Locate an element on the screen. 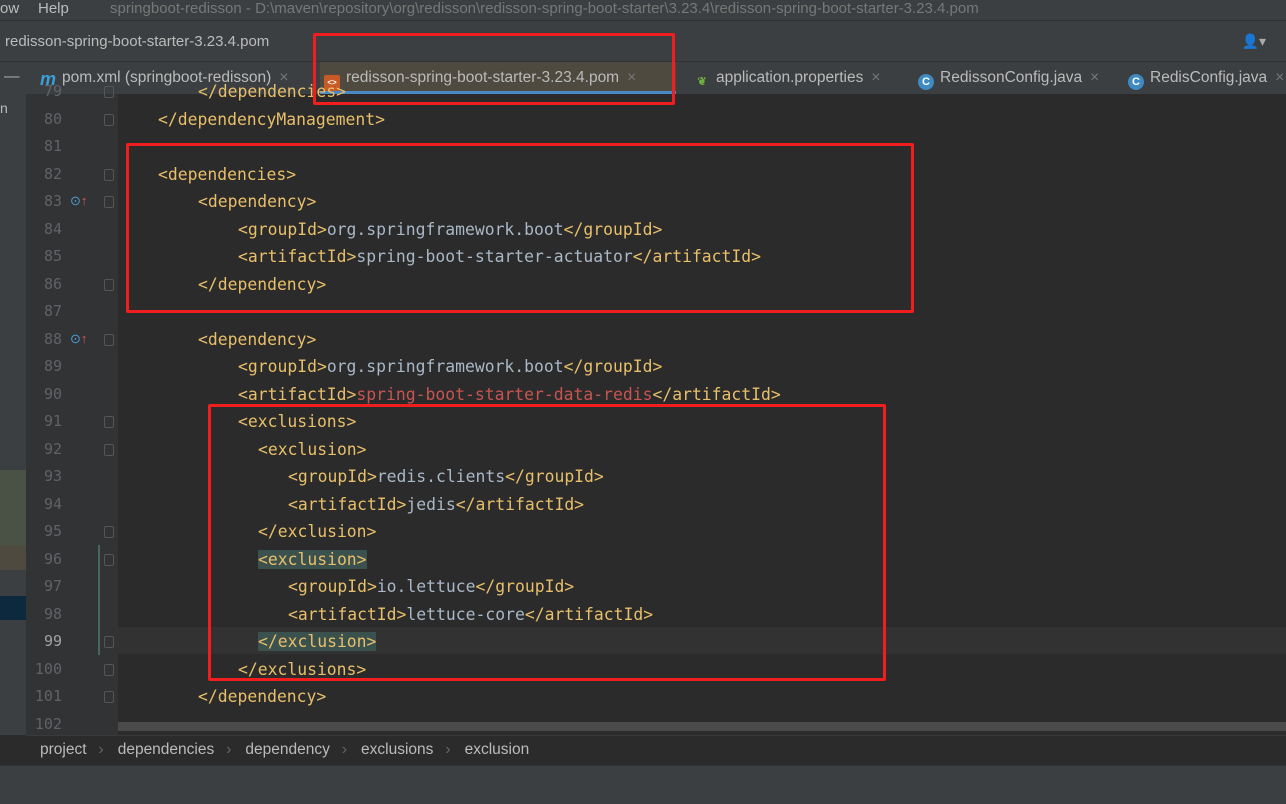  tab-2: ❦ application.properties × is located at coordinates (797, 78).